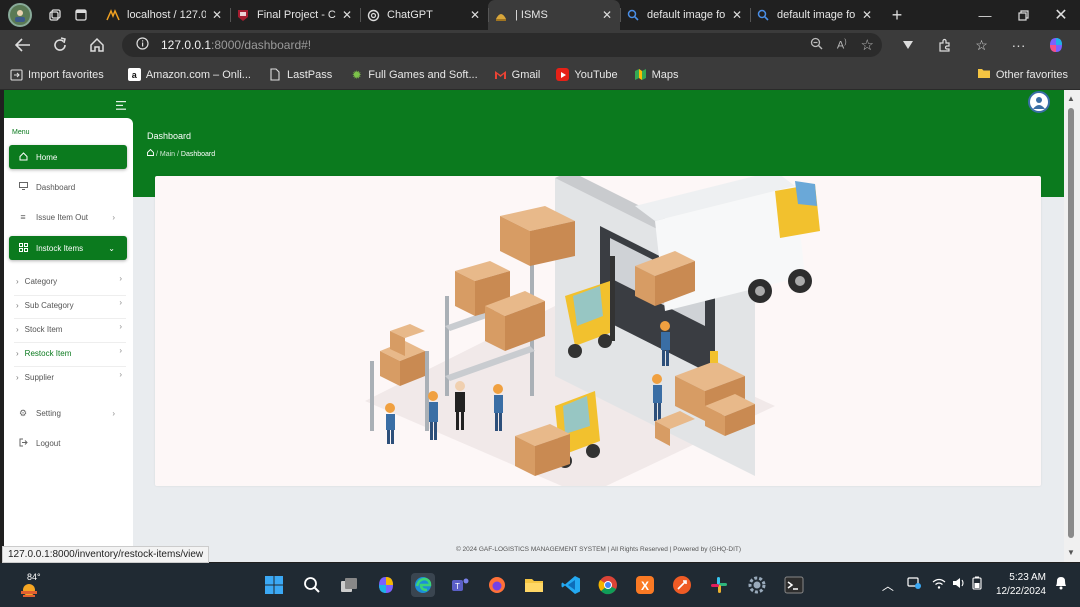 Image resolution: width=1080 pixels, height=607 pixels. Describe the element at coordinates (587, 74) in the screenshot. I see `favorite-youtube: YouTube` at that location.